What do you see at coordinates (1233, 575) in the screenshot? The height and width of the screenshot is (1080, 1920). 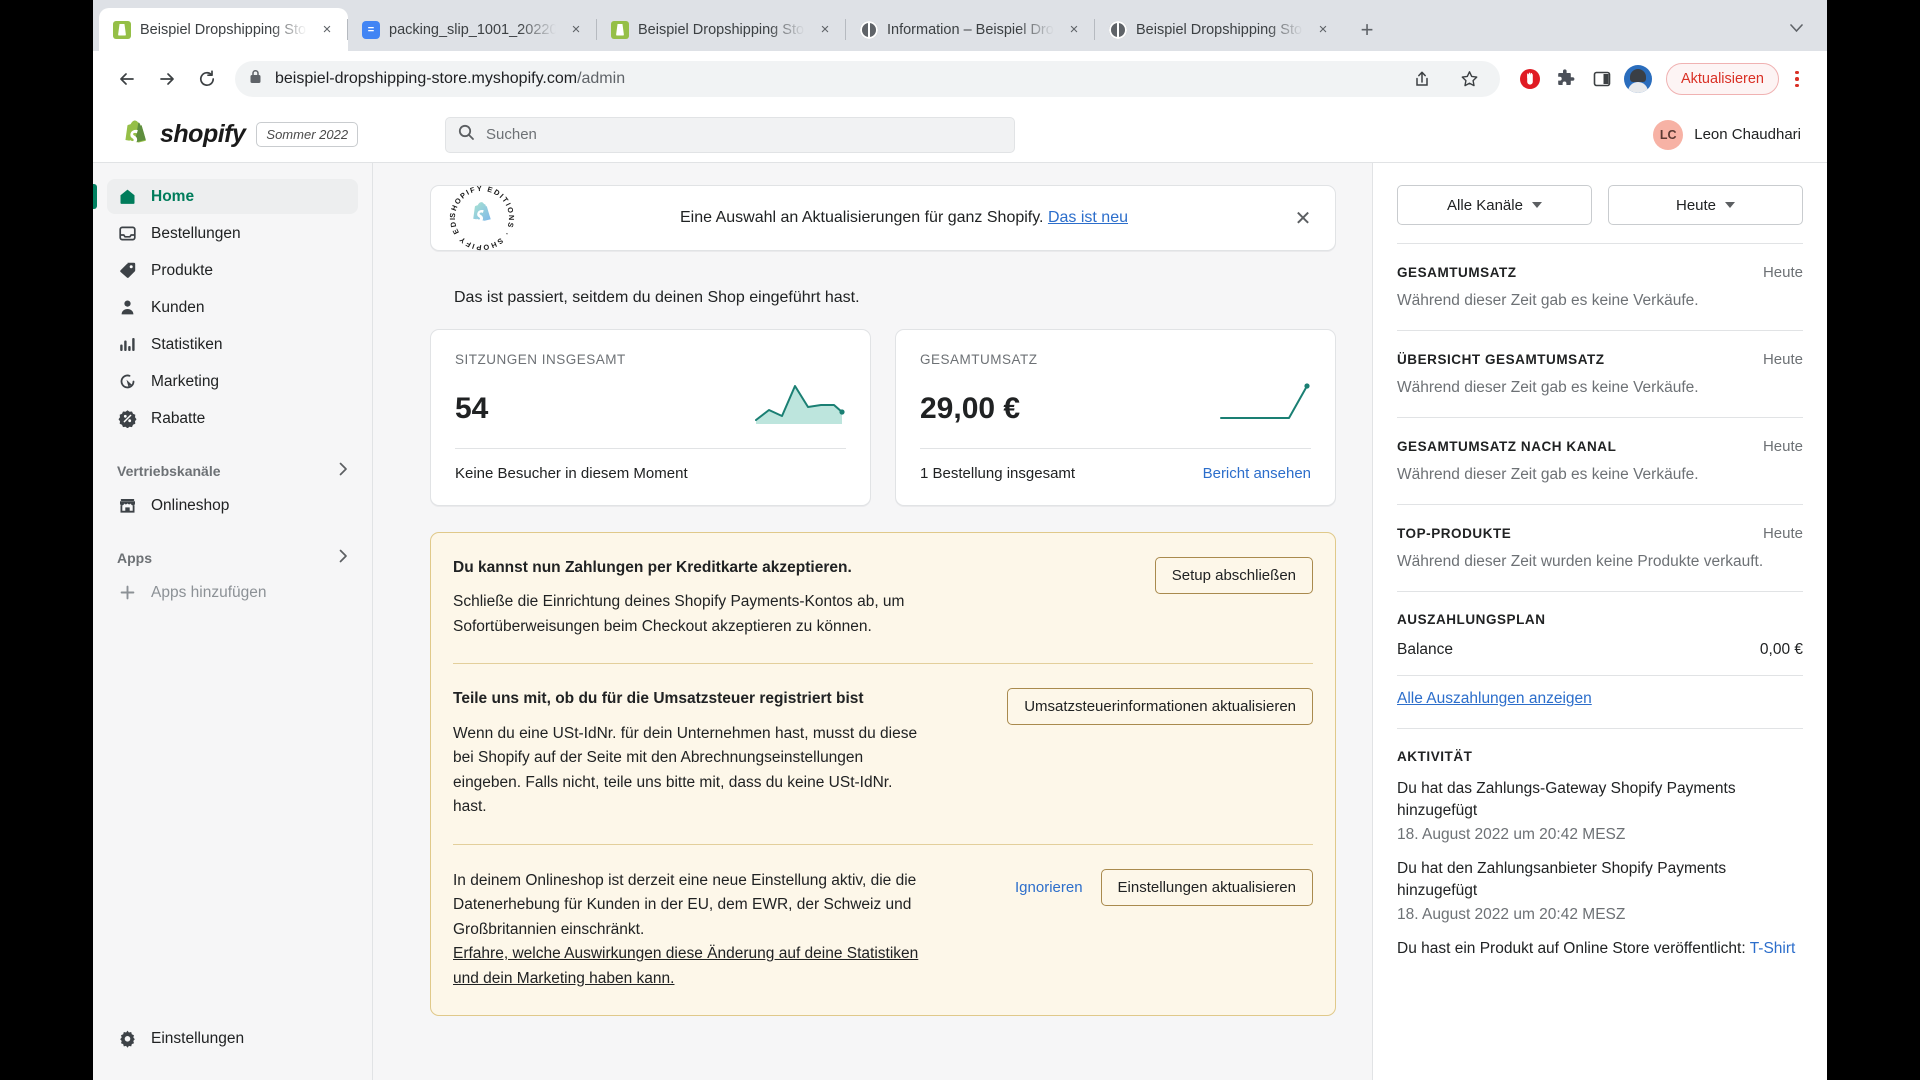 I see `complete-setup-button: Setup abschließen` at bounding box center [1233, 575].